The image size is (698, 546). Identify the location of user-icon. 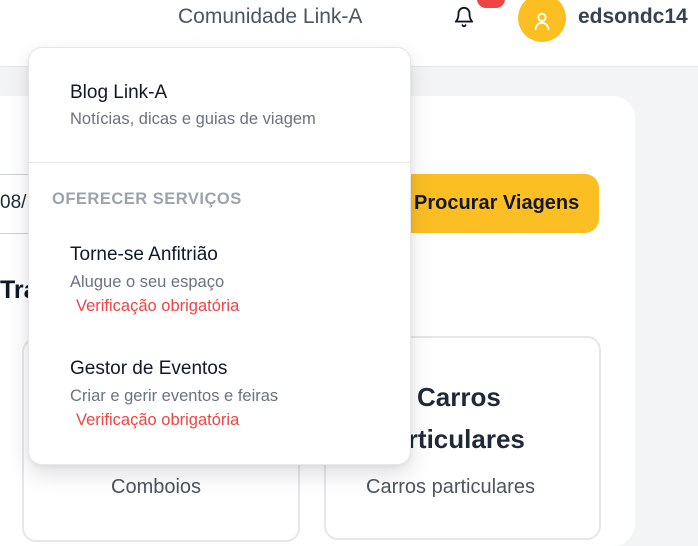
(542, 18).